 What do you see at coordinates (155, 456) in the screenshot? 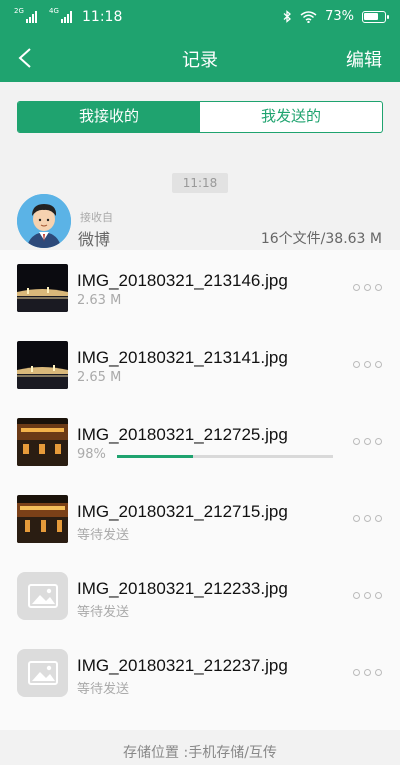
I see `progress-fill` at bounding box center [155, 456].